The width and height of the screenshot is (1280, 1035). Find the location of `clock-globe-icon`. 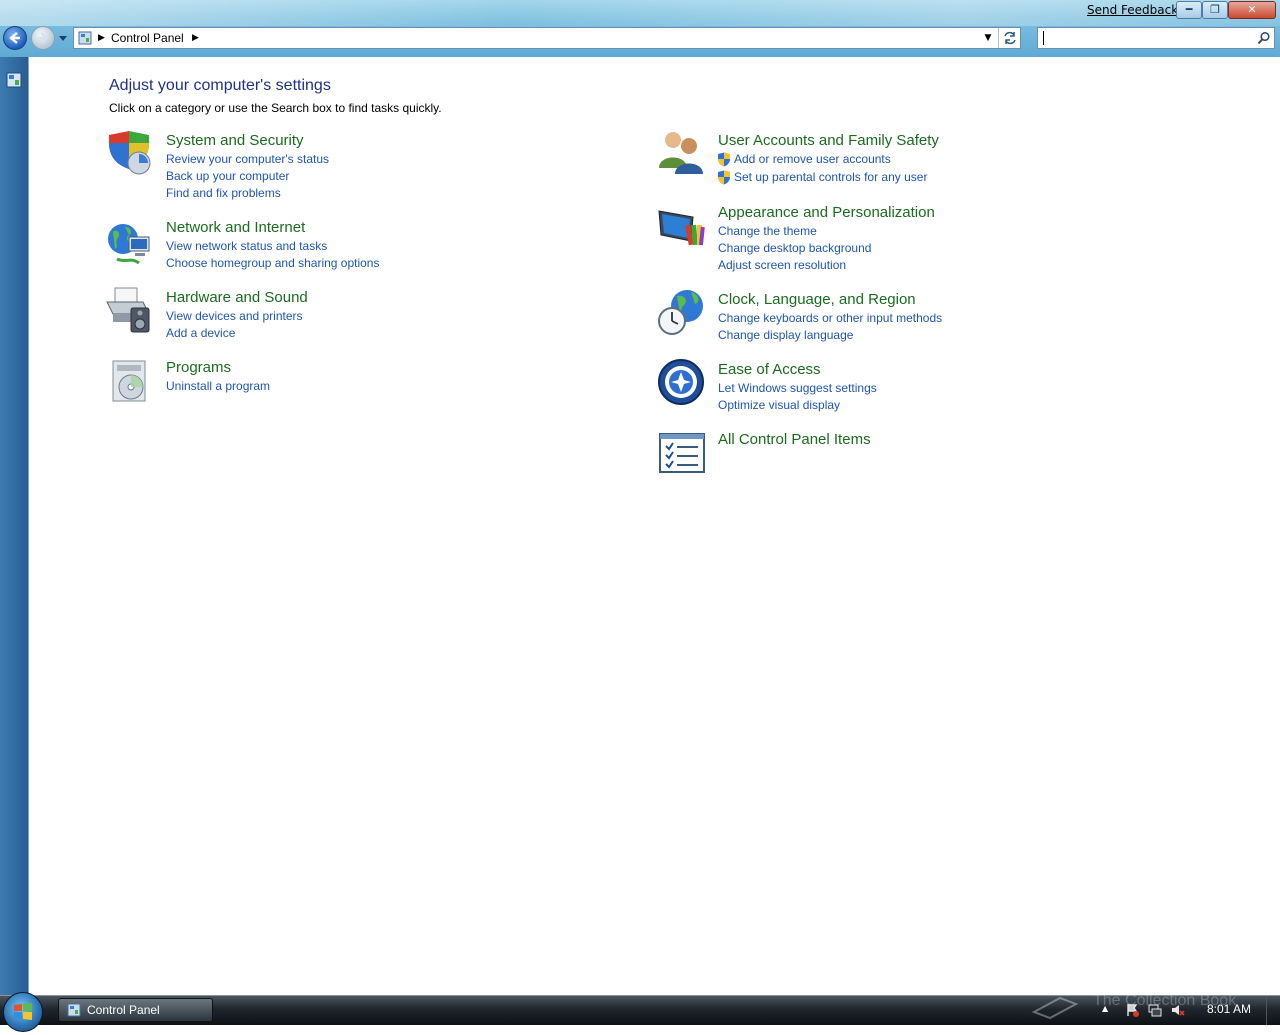

clock-globe-icon is located at coordinates (681, 312).